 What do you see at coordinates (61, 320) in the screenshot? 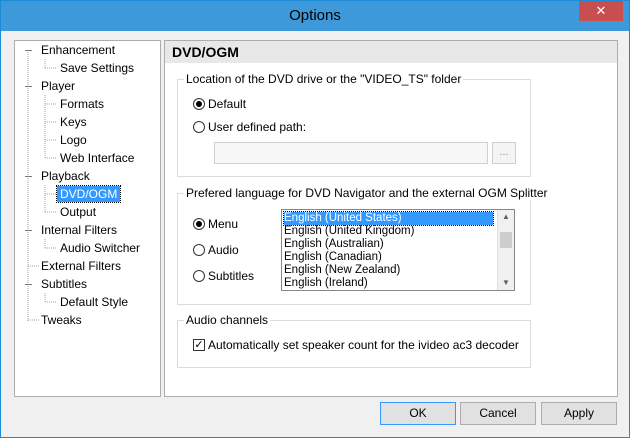
I see `tree-item-tweaks: Tweaks` at bounding box center [61, 320].